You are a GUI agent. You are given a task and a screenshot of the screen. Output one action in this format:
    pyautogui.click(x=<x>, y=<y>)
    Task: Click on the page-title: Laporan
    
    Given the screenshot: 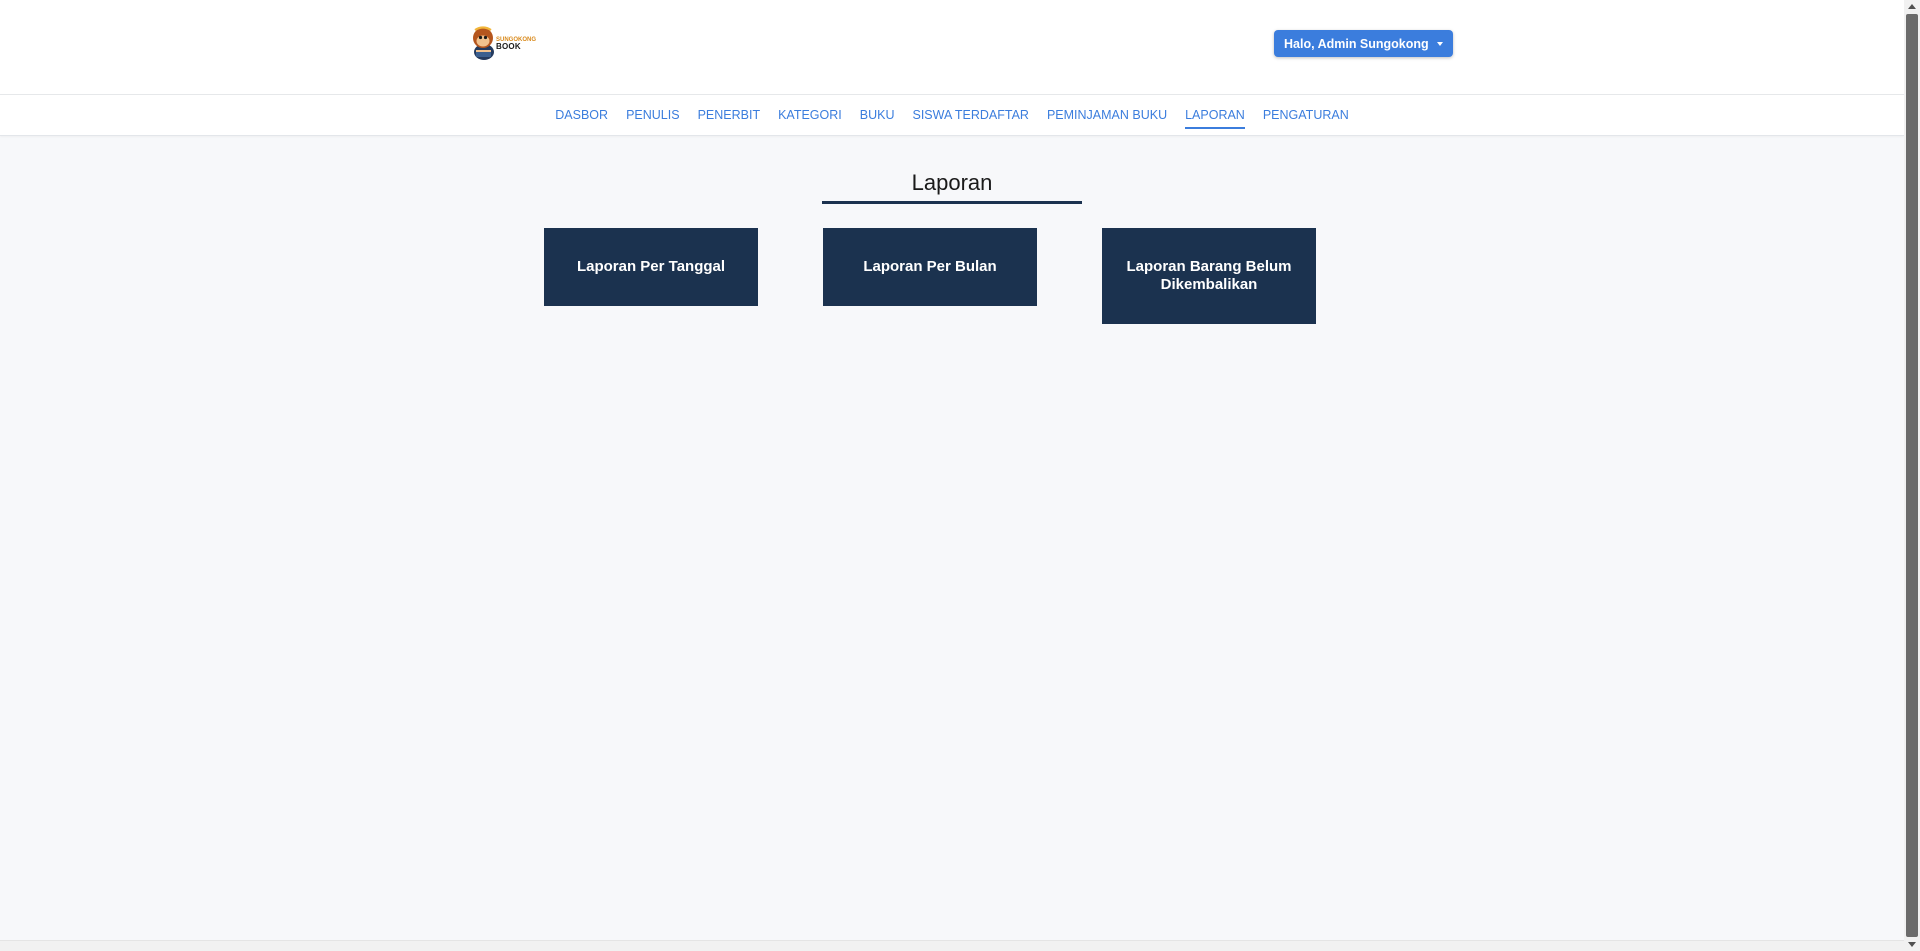 What is the action you would take?
    pyautogui.click(x=952, y=182)
    